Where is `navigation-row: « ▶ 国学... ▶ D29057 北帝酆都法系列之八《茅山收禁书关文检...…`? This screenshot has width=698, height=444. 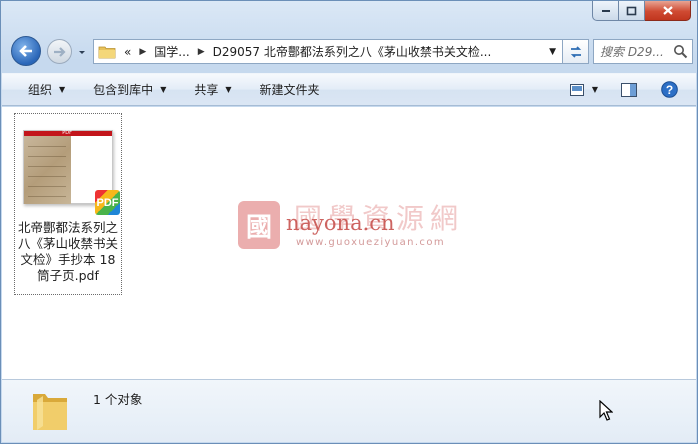 navigation-row: « ▶ 国学... ▶ D29057 北帝酆都法系列之八《茅山收禁书关文检...… is located at coordinates (351, 51).